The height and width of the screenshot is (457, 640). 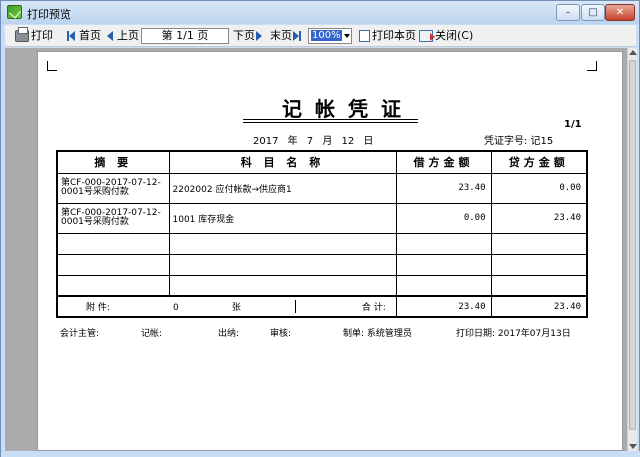 I want to click on next-page-button: 下页, so click(x=250, y=36).